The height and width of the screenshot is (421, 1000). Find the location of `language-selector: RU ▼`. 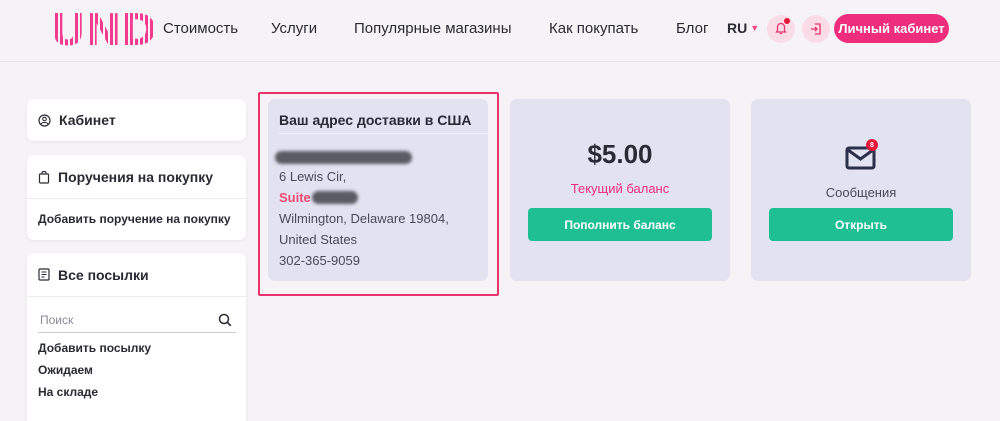

language-selector: RU ▼ is located at coordinates (743, 28).